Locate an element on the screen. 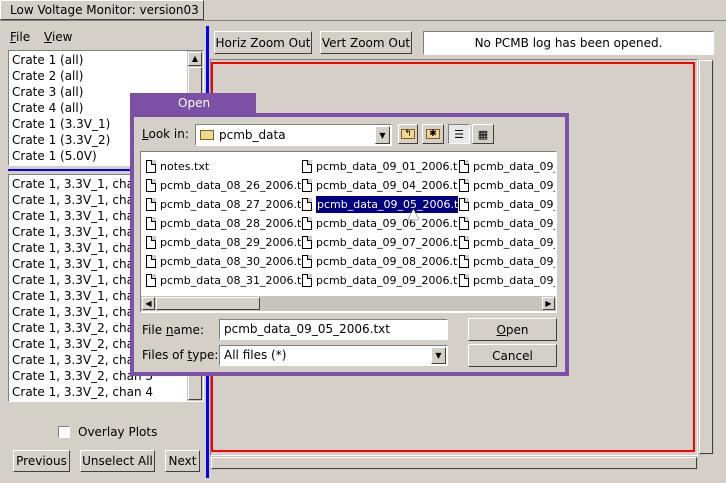  folder-icon is located at coordinates (207, 135).